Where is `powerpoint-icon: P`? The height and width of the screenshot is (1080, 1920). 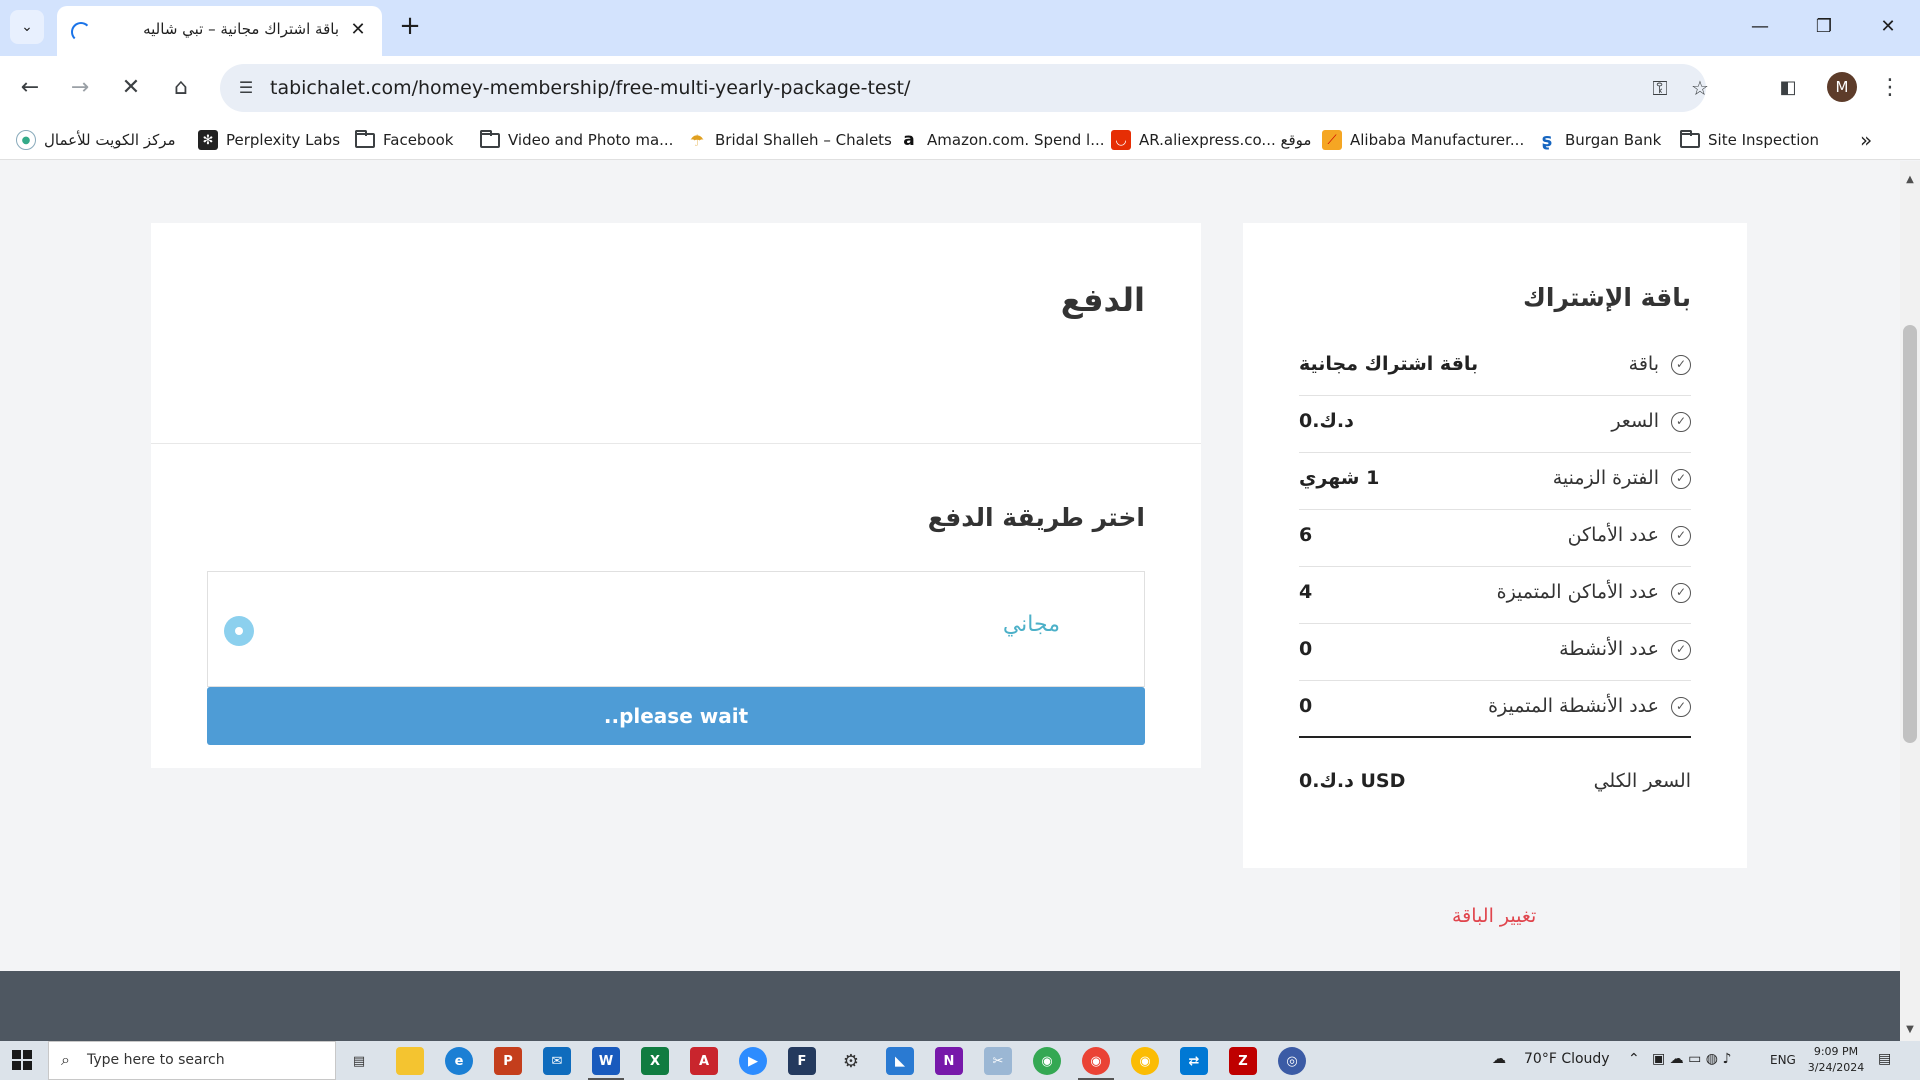 powerpoint-icon: P is located at coordinates (508, 1061).